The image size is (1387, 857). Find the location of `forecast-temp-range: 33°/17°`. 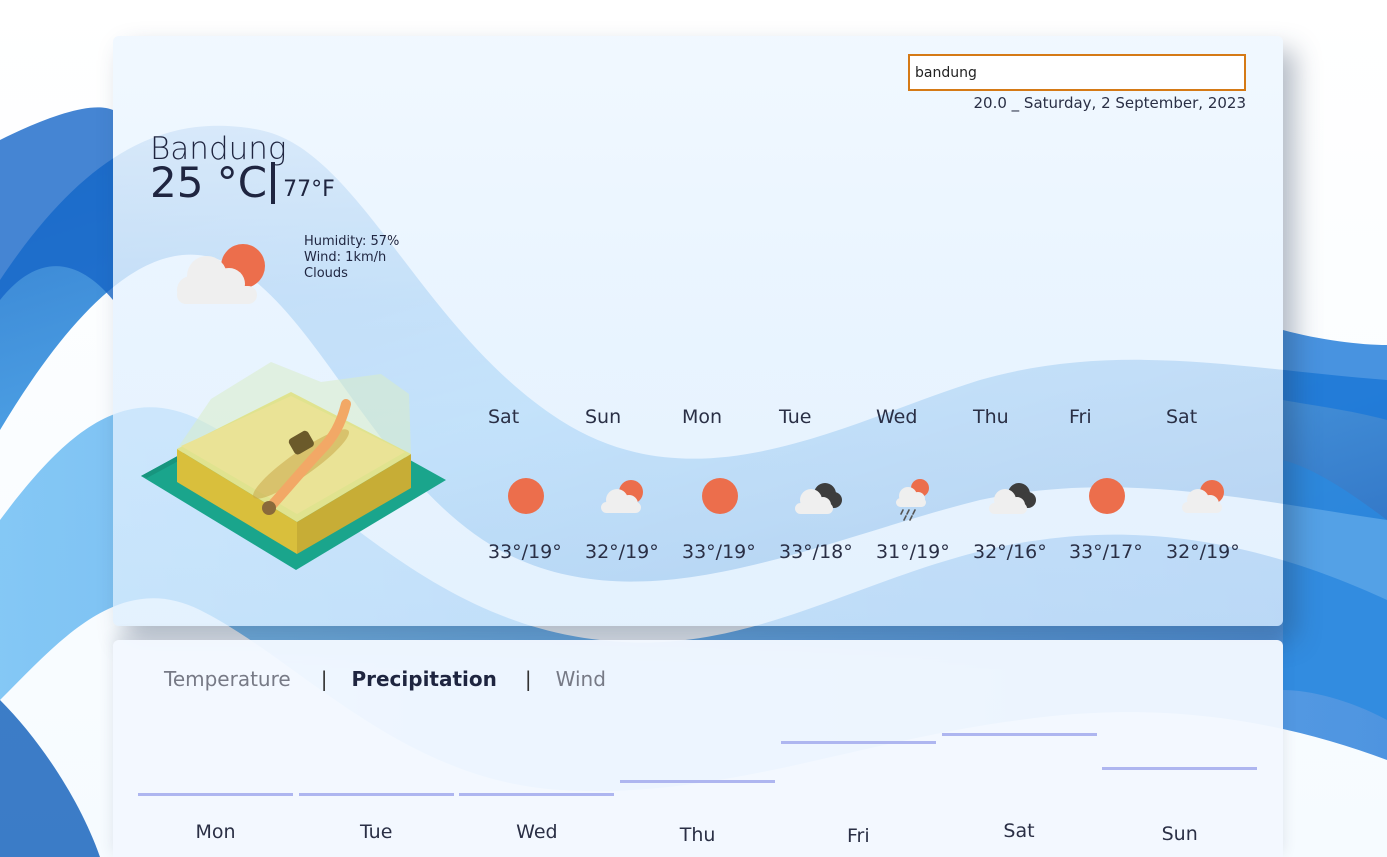

forecast-temp-range: 33°/17° is located at coordinates (1106, 552).